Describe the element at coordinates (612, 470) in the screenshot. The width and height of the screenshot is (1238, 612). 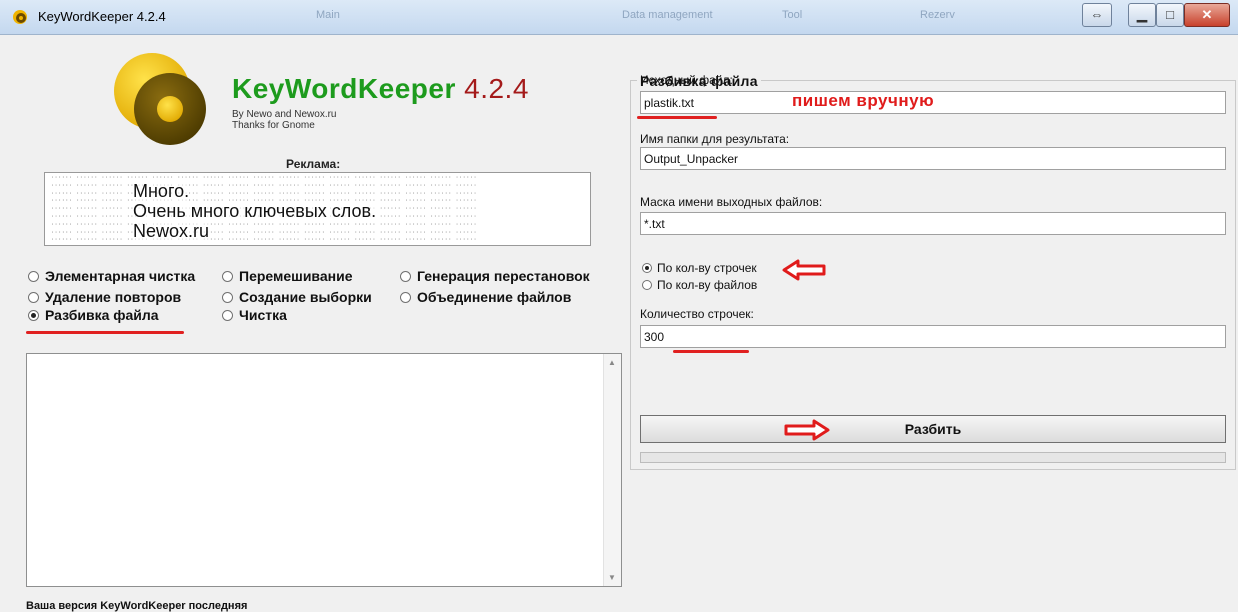
I see `vertical-scrollbar: ▲ ▼` at that location.